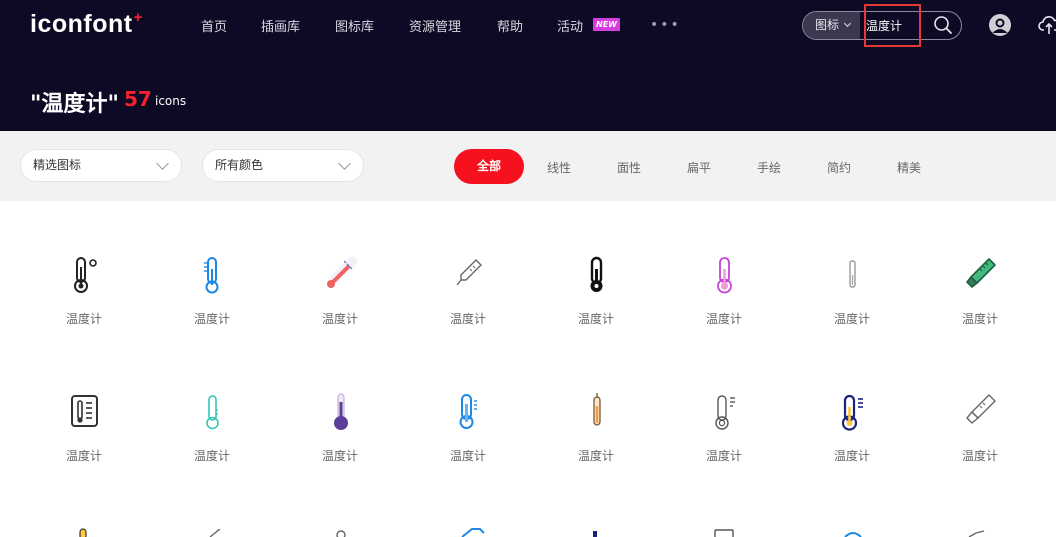  I want to click on nav-resource-management: 资源管理, so click(435, 25).